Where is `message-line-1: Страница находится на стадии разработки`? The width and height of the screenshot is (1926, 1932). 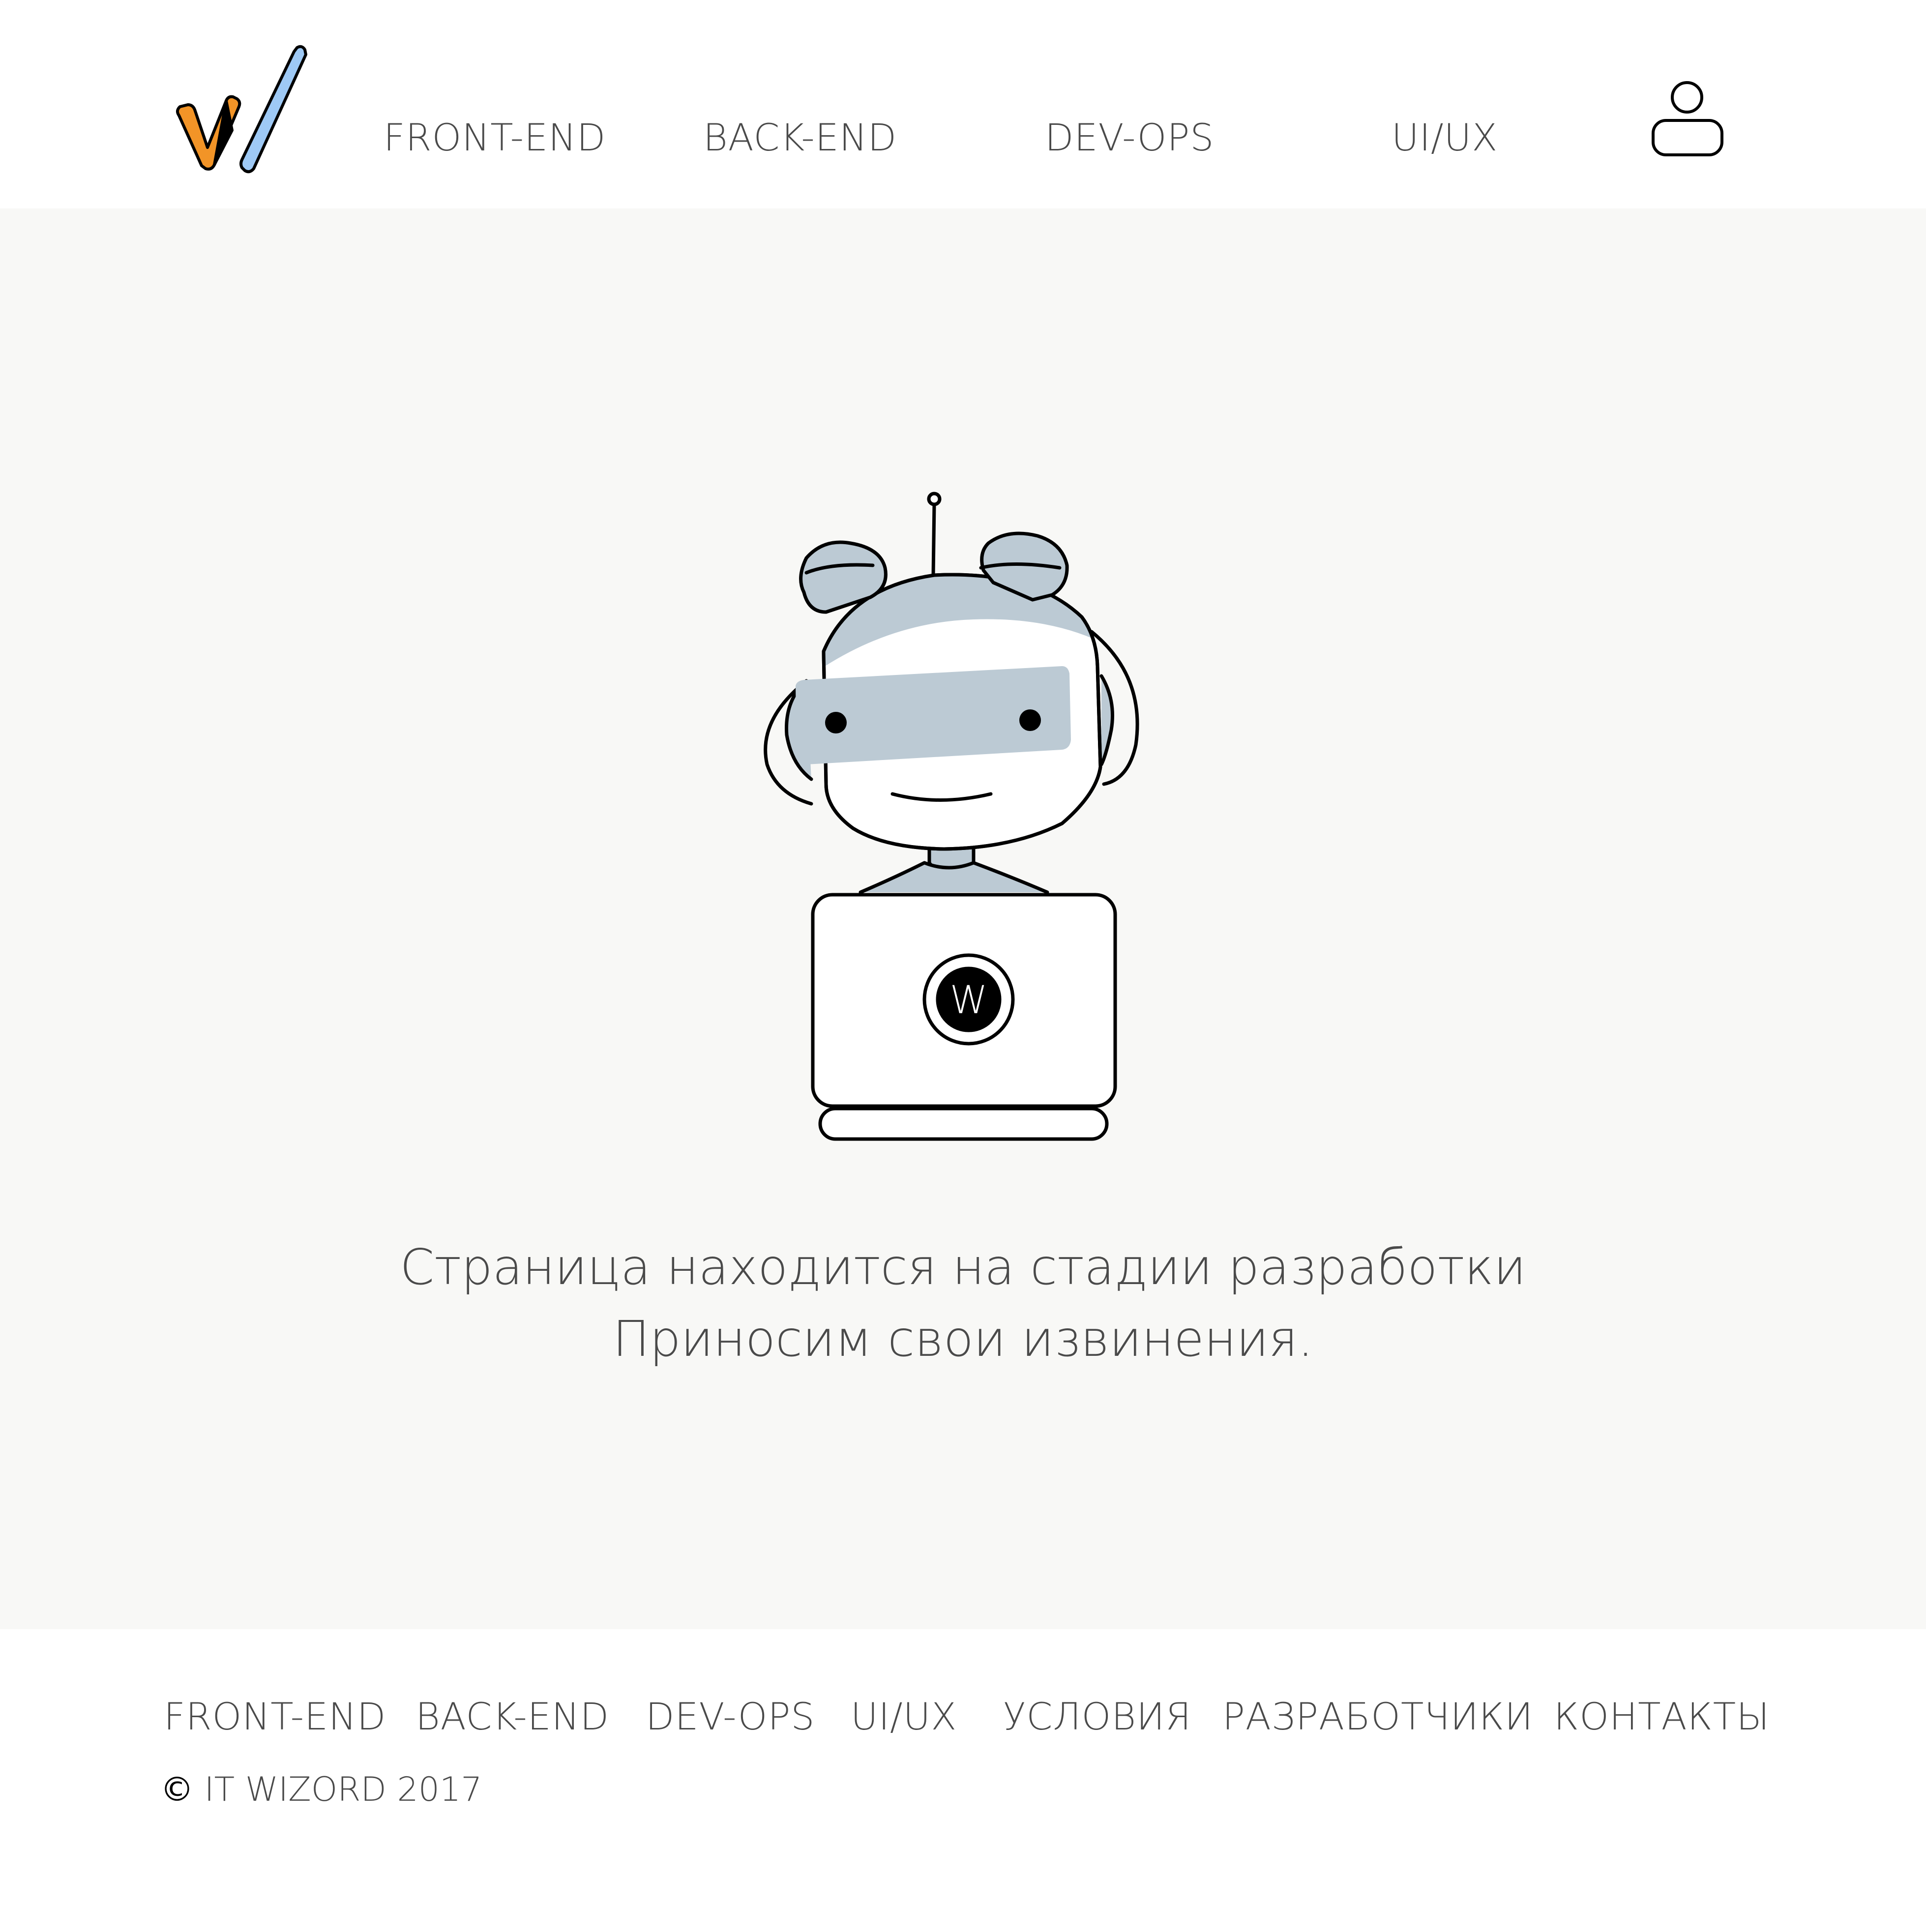
message-line-1: Страница находится на стадии разработки is located at coordinates (963, 1267).